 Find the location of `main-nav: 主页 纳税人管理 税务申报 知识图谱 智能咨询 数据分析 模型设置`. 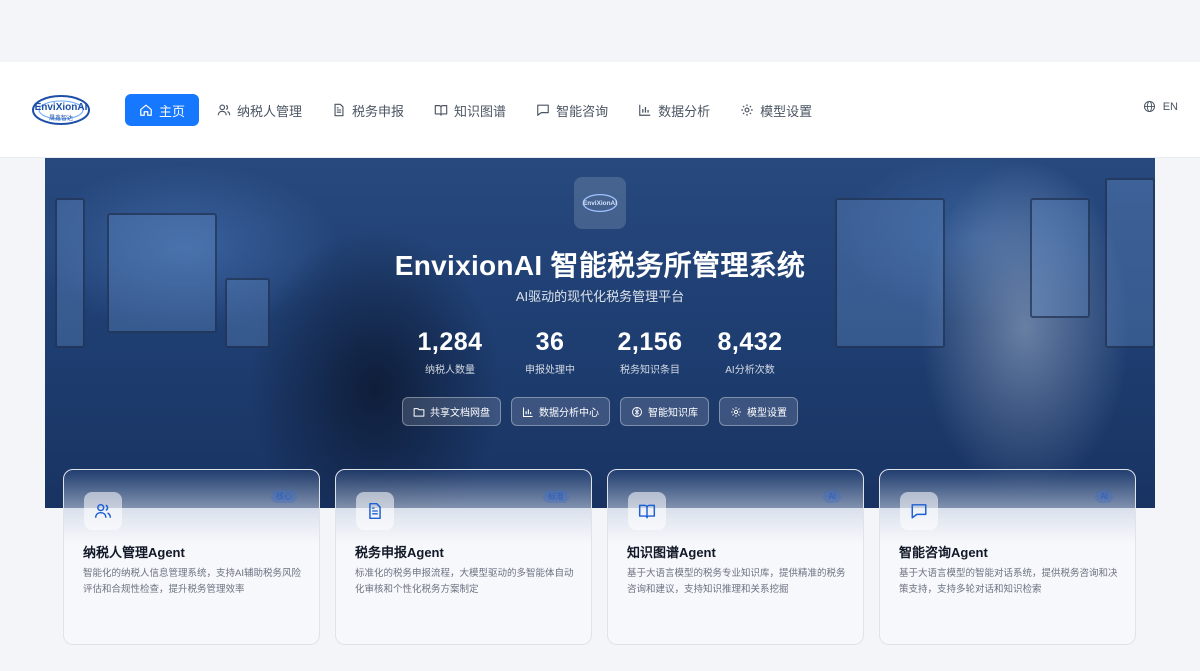

main-nav: 主页 纳税人管理 税务申报 知识图谱 智能咨询 数据分析 模型设置 is located at coordinates (477, 110).